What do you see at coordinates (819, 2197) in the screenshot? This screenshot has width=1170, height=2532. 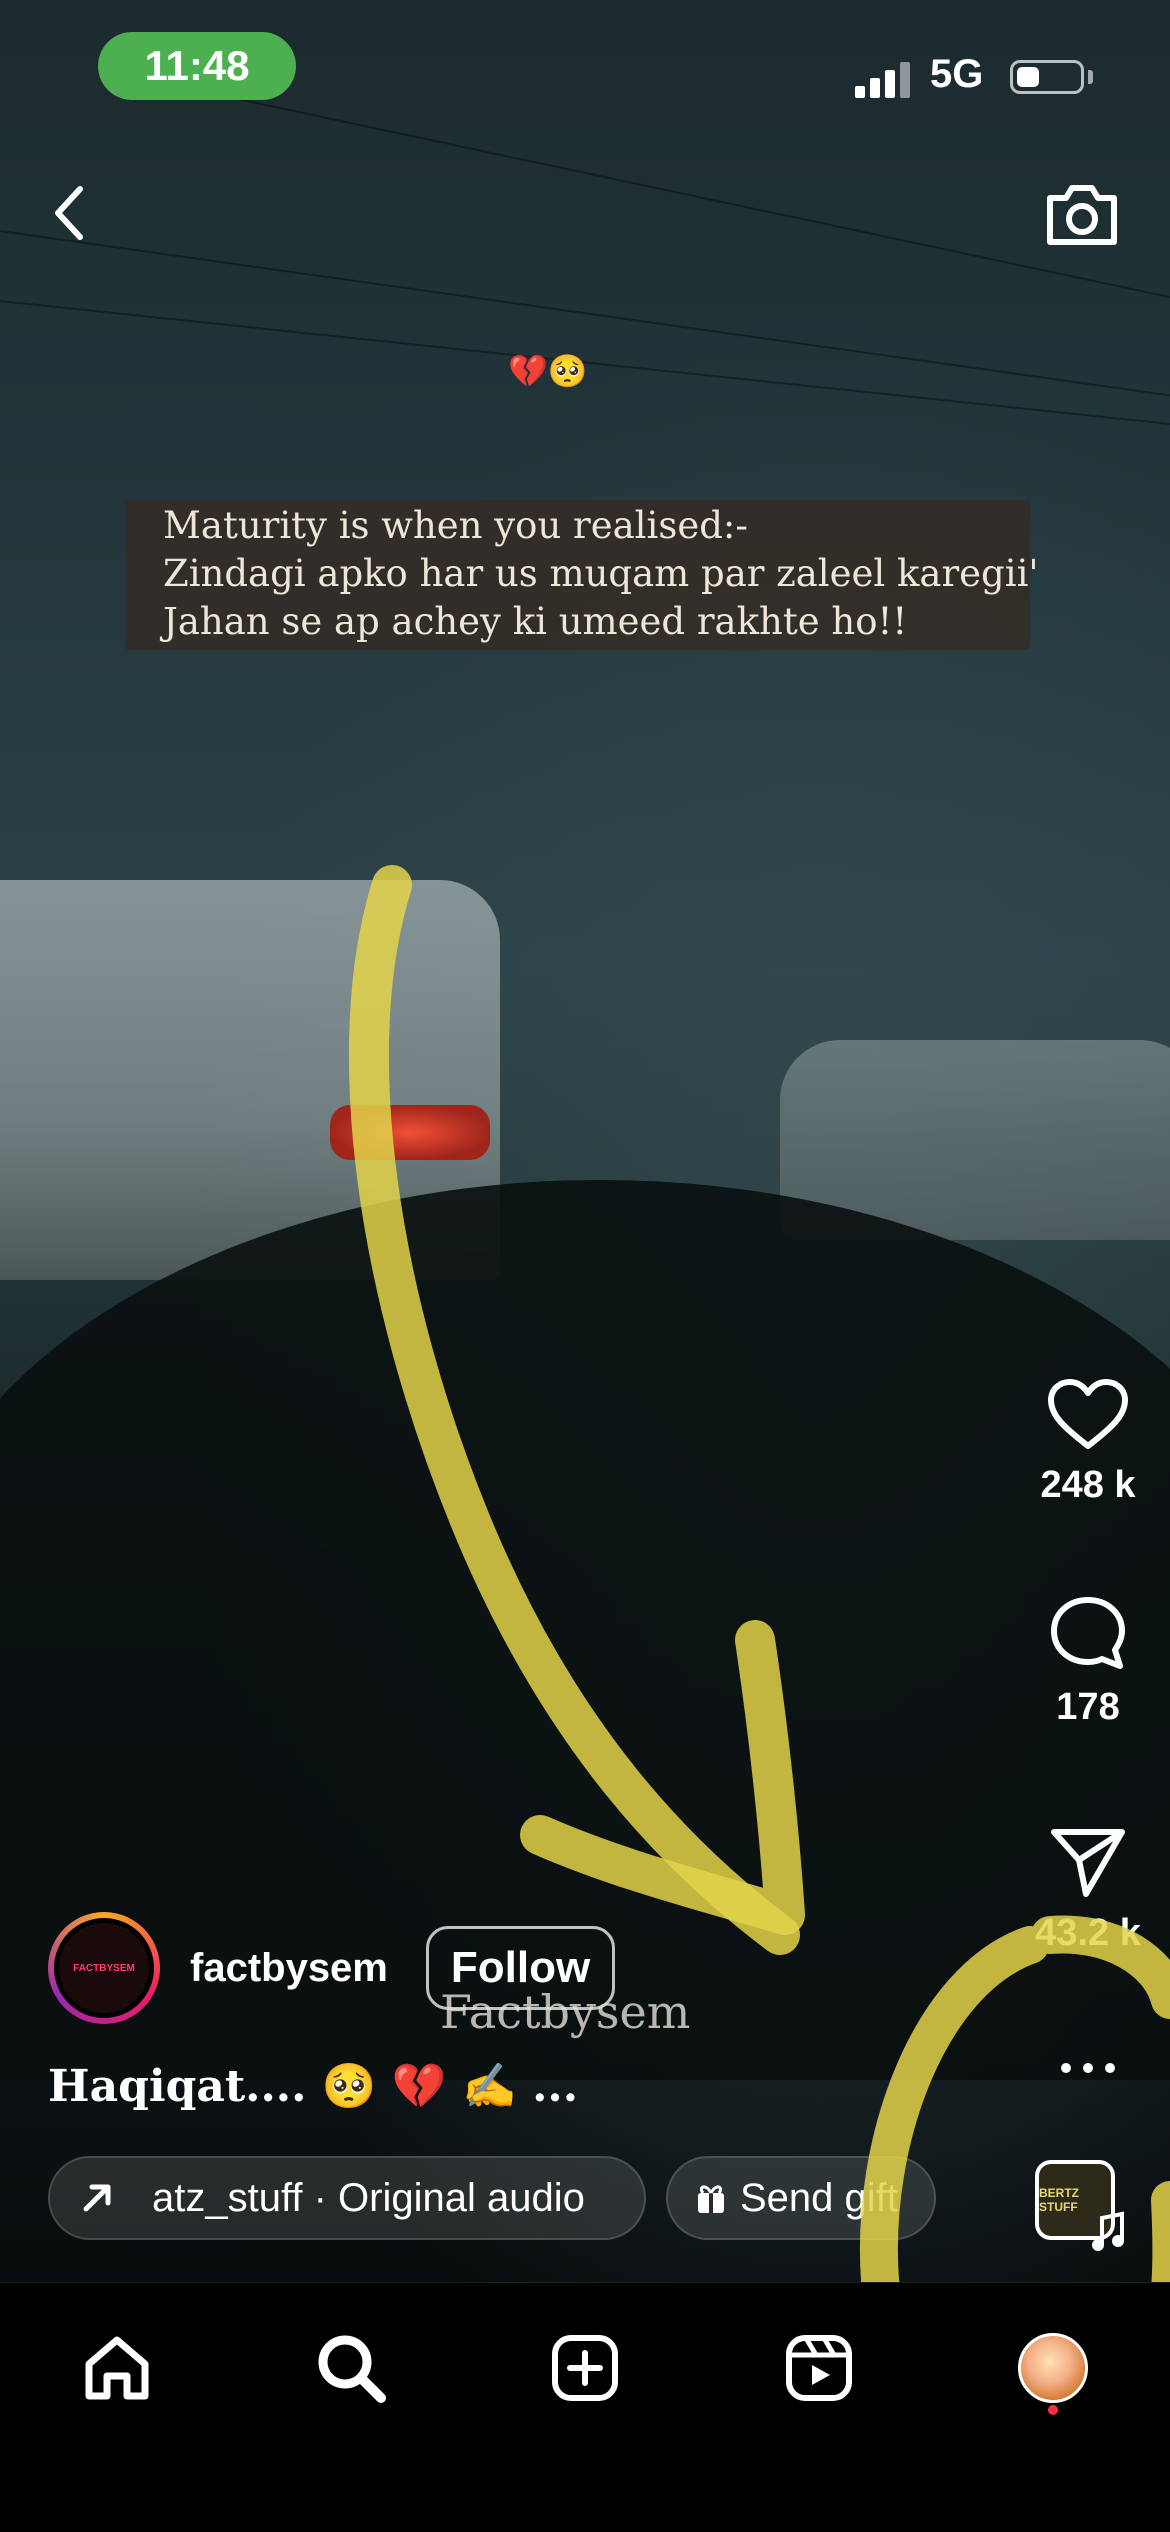 I see `gift-label: Send gift` at bounding box center [819, 2197].